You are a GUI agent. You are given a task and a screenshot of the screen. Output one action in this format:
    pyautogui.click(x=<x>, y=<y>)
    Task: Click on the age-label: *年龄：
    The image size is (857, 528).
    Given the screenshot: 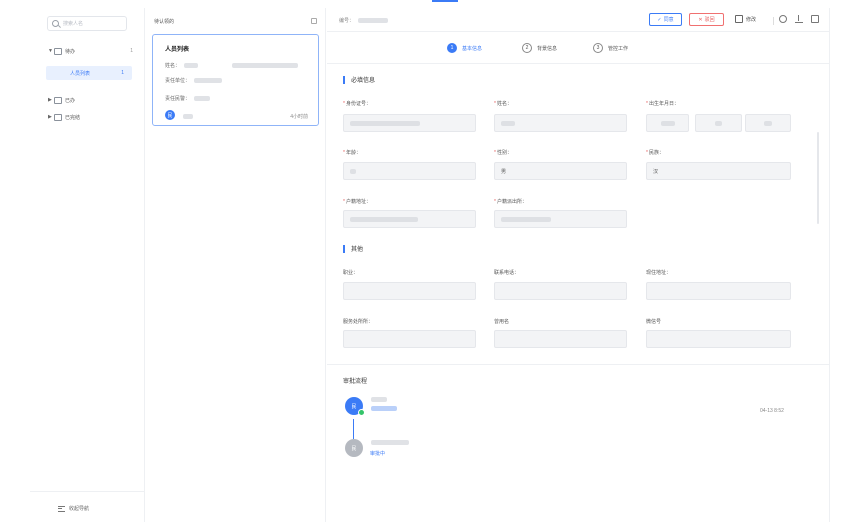 What is the action you would take?
    pyautogui.click(x=352, y=153)
    